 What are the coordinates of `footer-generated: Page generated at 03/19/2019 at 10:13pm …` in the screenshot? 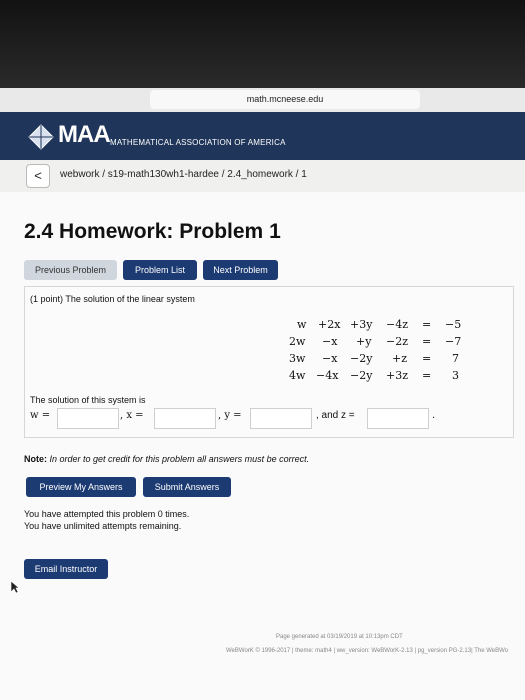 It's located at (339, 637).